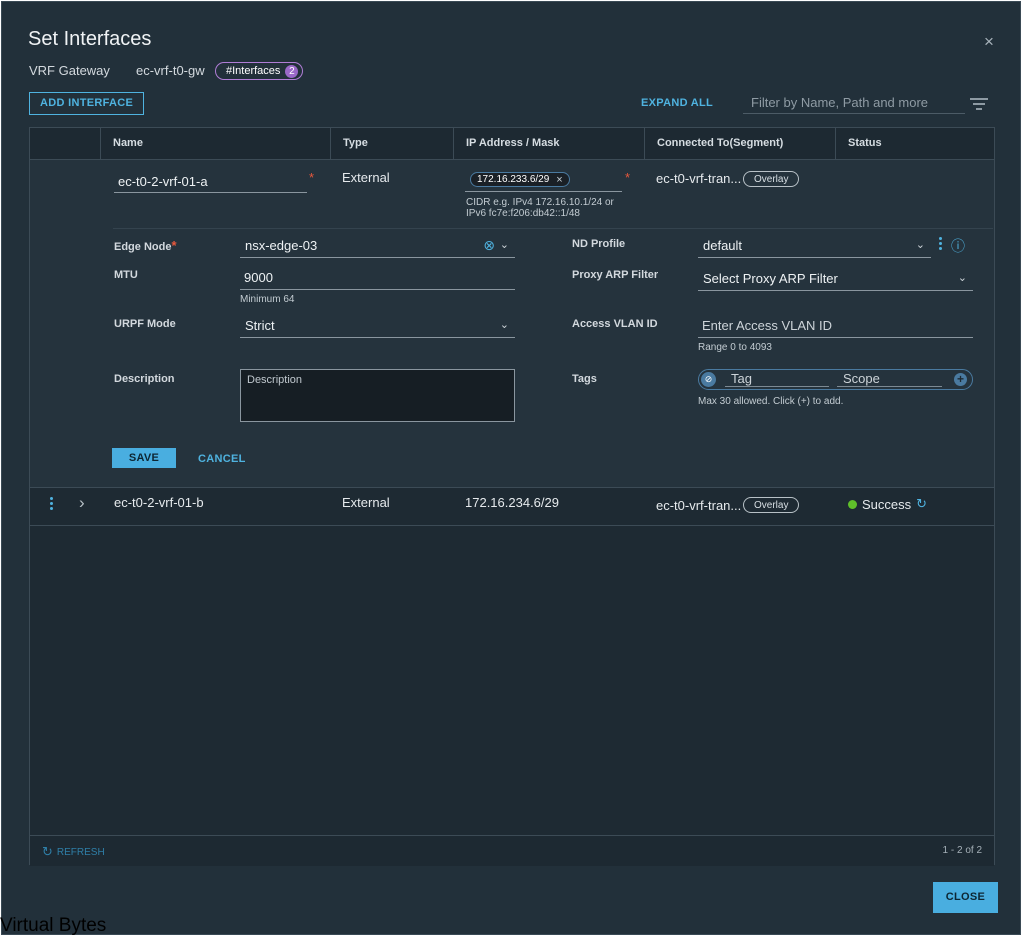 The image size is (1024, 938). I want to click on refresh-icon: ↻, so click(47, 851).